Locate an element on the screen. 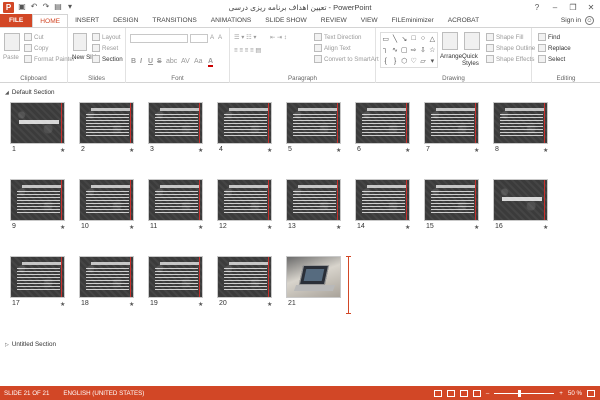 The height and width of the screenshot is (400, 600). character-spacing-button: AV is located at coordinates (185, 61).